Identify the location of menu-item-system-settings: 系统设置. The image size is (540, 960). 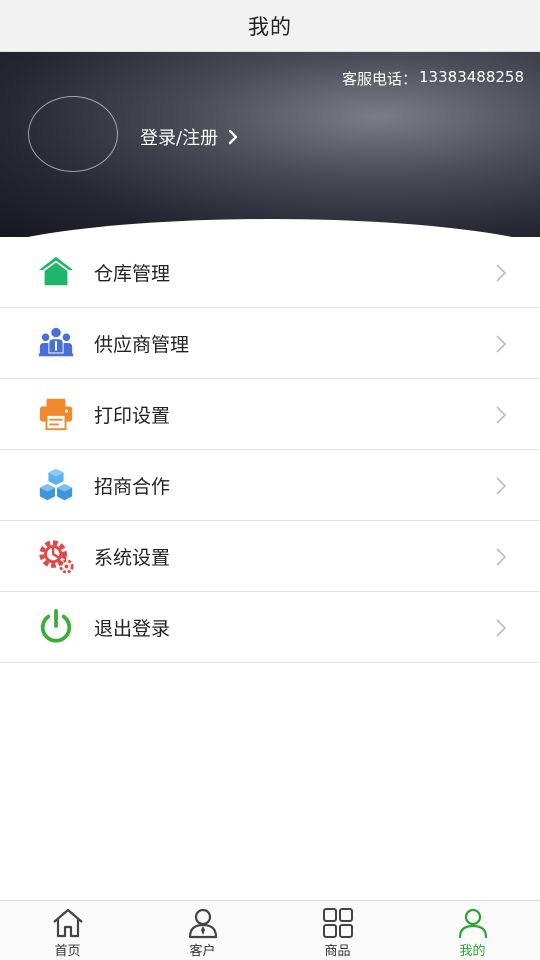
(270, 556).